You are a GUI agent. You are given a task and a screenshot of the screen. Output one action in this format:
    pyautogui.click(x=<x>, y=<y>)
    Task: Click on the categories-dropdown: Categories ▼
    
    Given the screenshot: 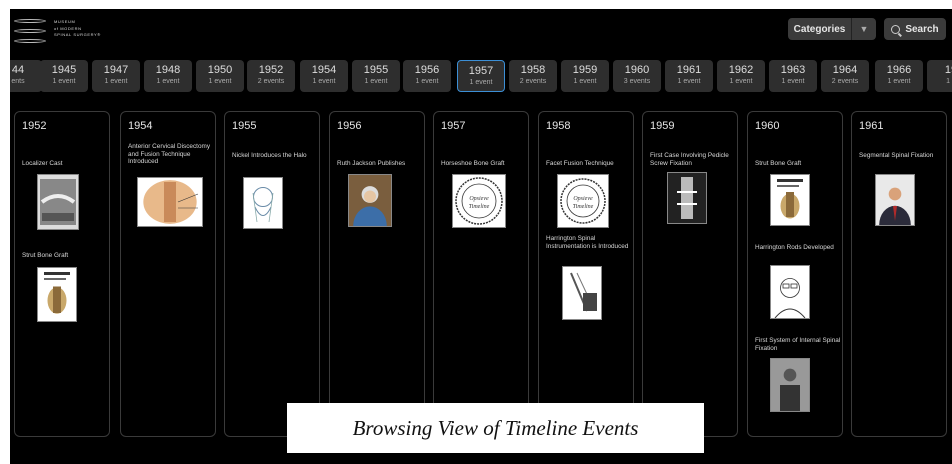 What is the action you would take?
    pyautogui.click(x=832, y=29)
    